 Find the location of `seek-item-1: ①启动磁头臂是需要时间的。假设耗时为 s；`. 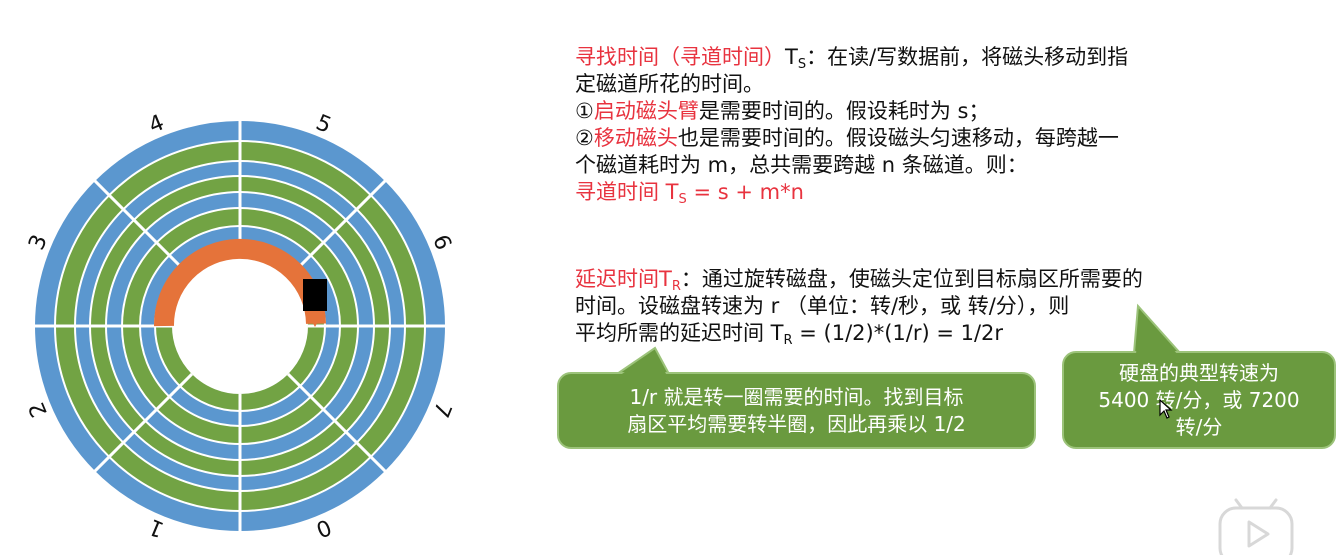

seek-item-1: ①启动磁头臂是需要时间的。假设耗时为 s； is located at coordinates (935, 111).